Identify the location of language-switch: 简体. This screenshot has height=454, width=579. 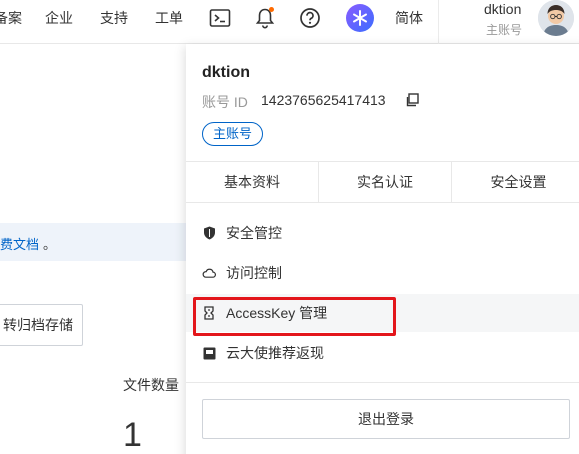
(409, 18).